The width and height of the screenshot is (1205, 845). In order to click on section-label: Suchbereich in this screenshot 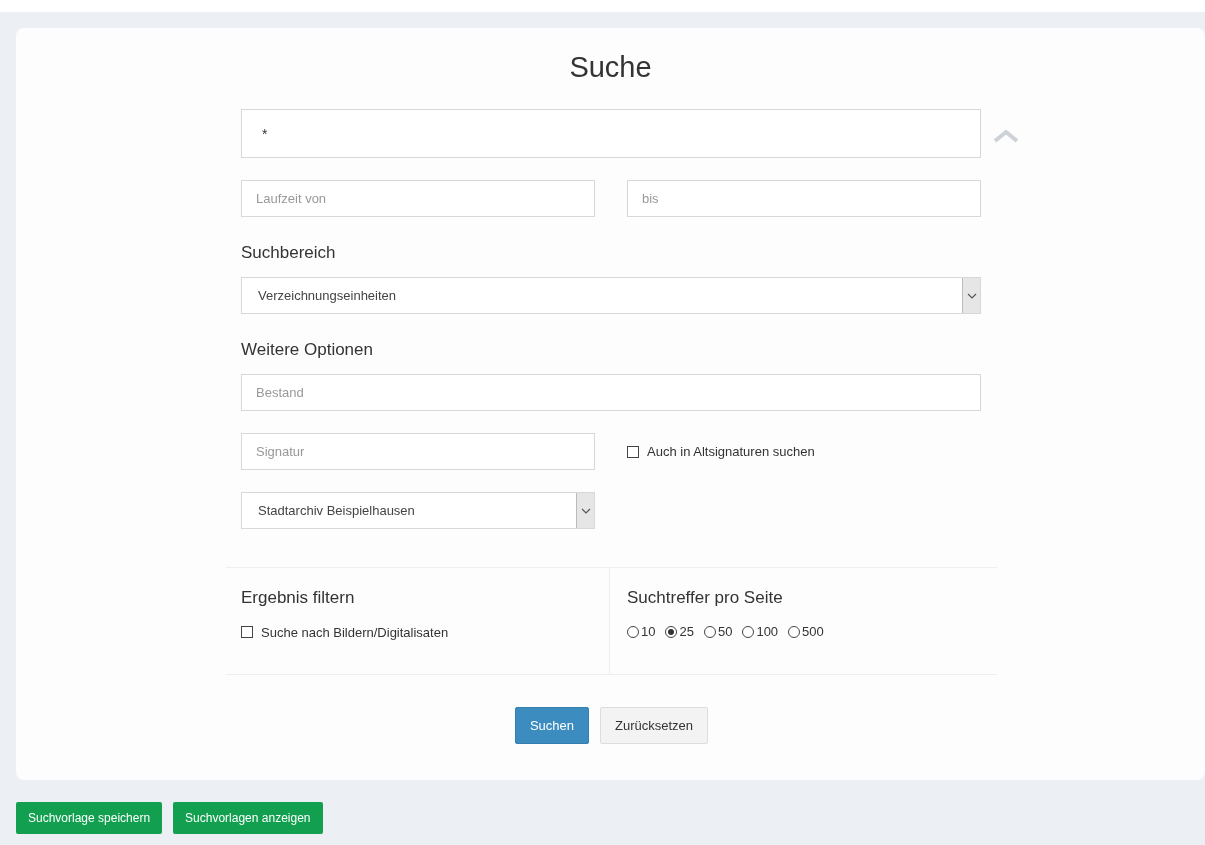, I will do `click(289, 253)`.